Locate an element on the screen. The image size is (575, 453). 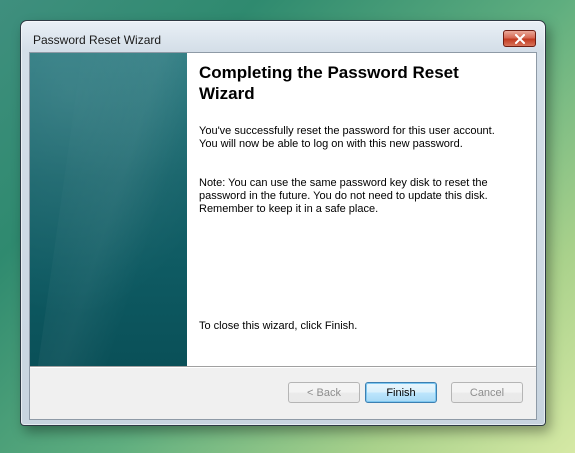
close-icon is located at coordinates (519, 38).